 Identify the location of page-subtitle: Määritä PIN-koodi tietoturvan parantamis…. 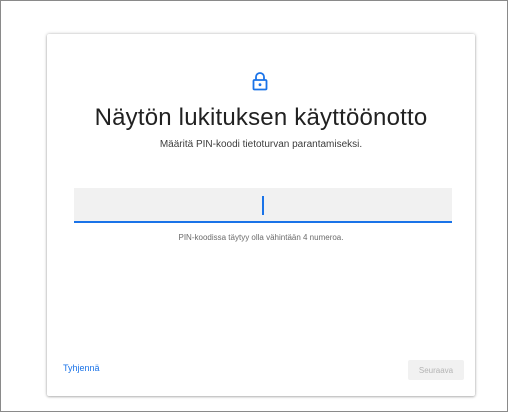
(261, 144).